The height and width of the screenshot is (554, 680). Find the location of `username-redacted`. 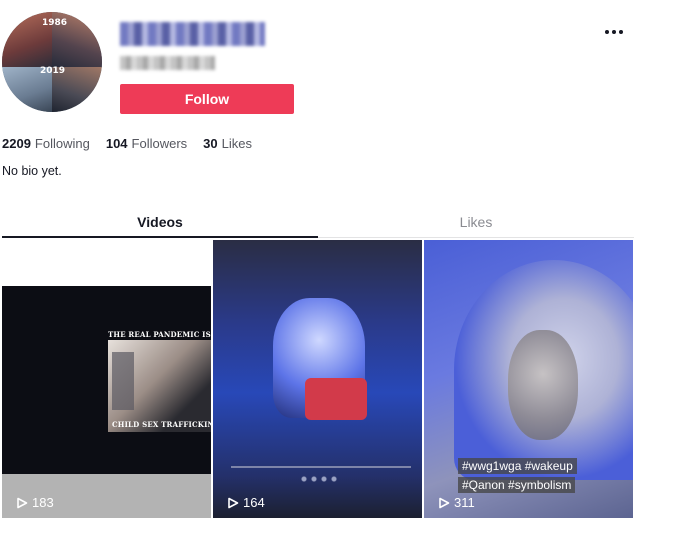

username-redacted is located at coordinates (192, 34).